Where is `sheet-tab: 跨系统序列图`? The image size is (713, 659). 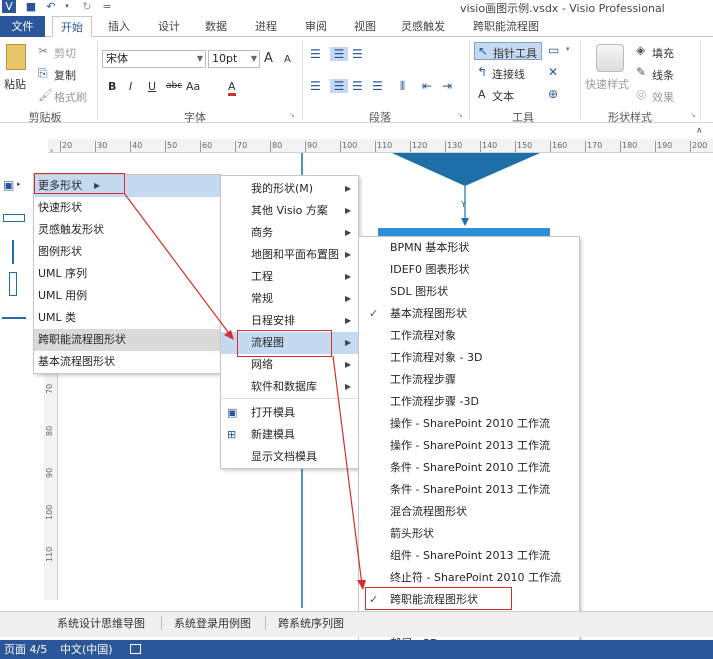 sheet-tab: 跨系统序列图 is located at coordinates (311, 623).